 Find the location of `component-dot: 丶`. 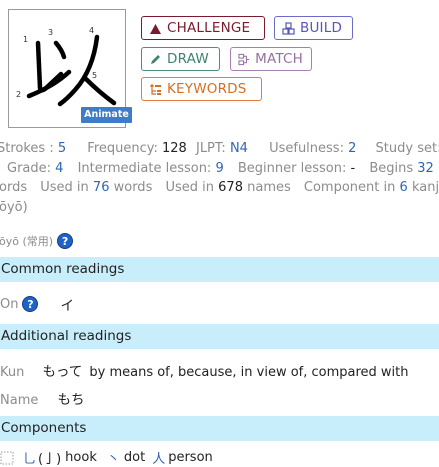

component-dot: 丶 is located at coordinates (113, 457).